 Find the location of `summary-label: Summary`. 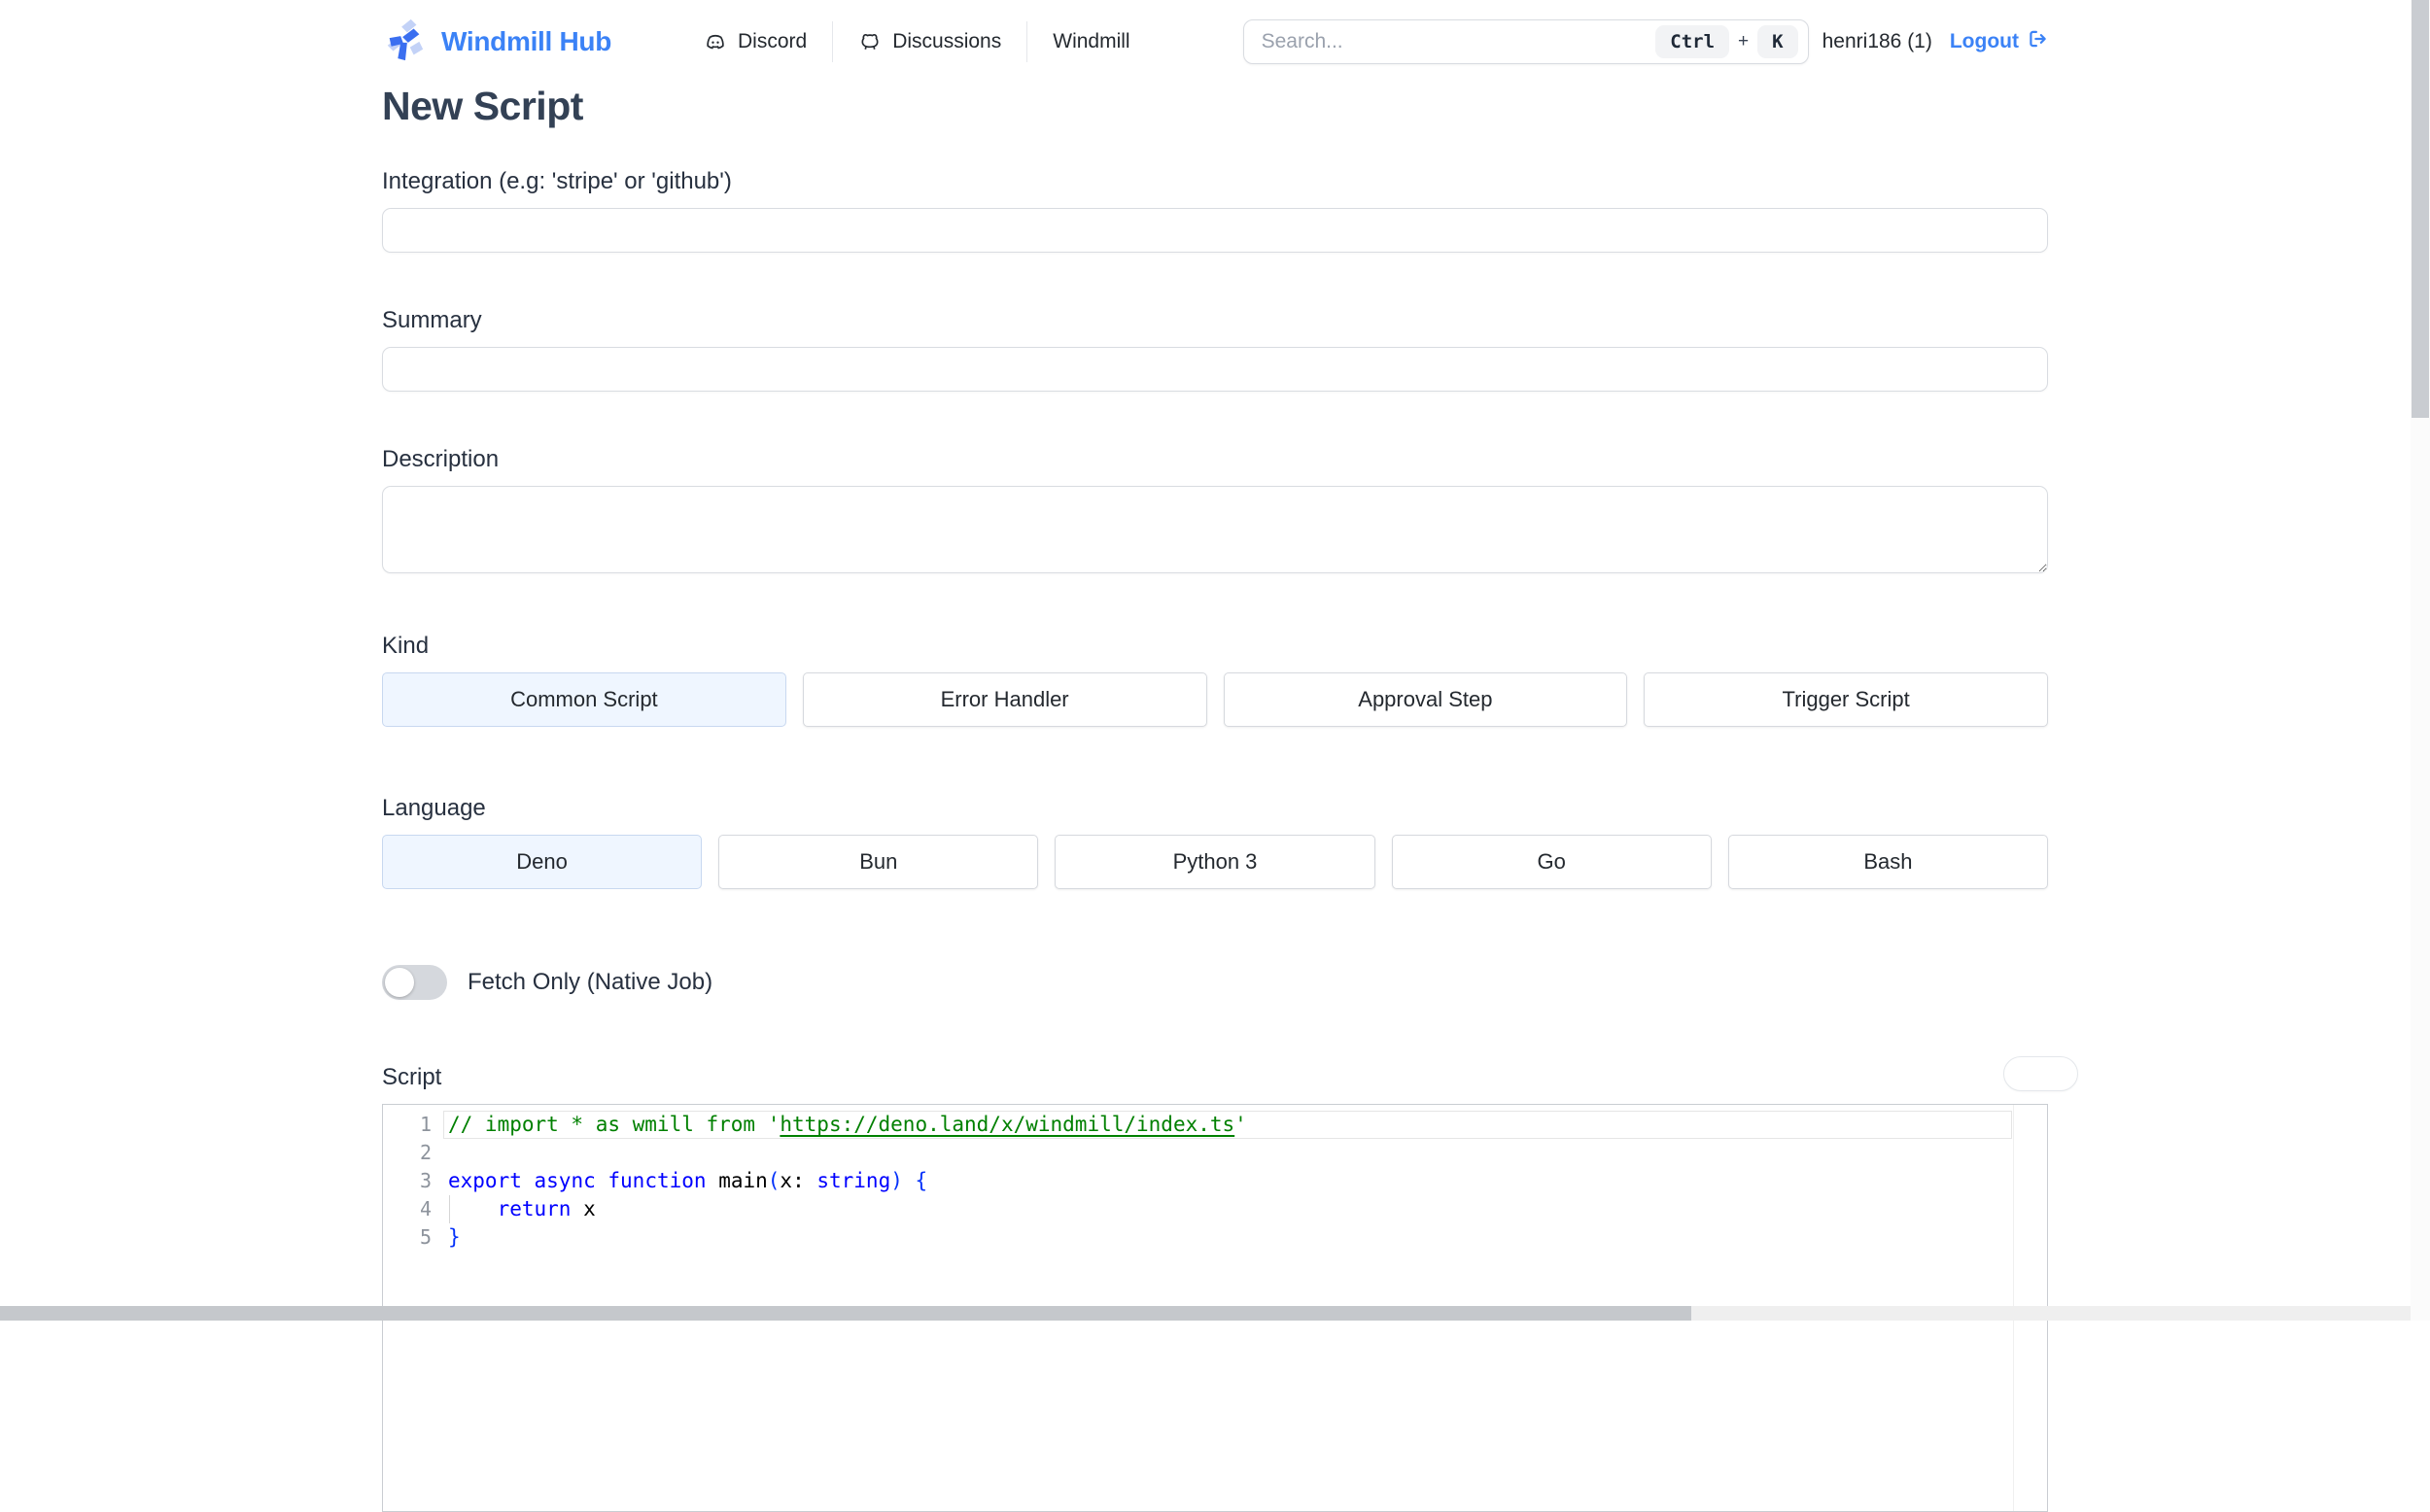

summary-label: Summary is located at coordinates (432, 320).